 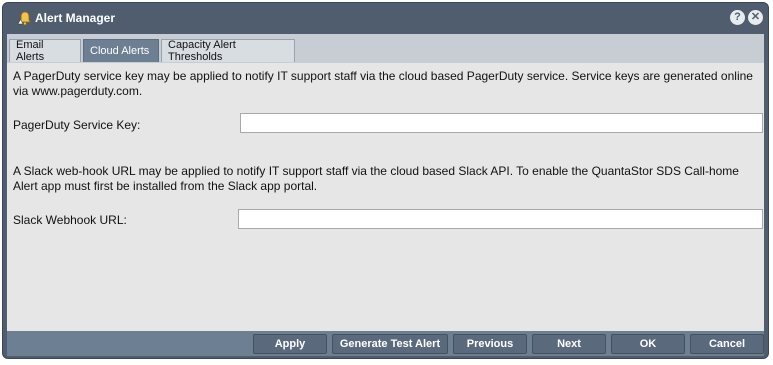 What do you see at coordinates (727, 344) in the screenshot?
I see `cancel-button: Cancel` at bounding box center [727, 344].